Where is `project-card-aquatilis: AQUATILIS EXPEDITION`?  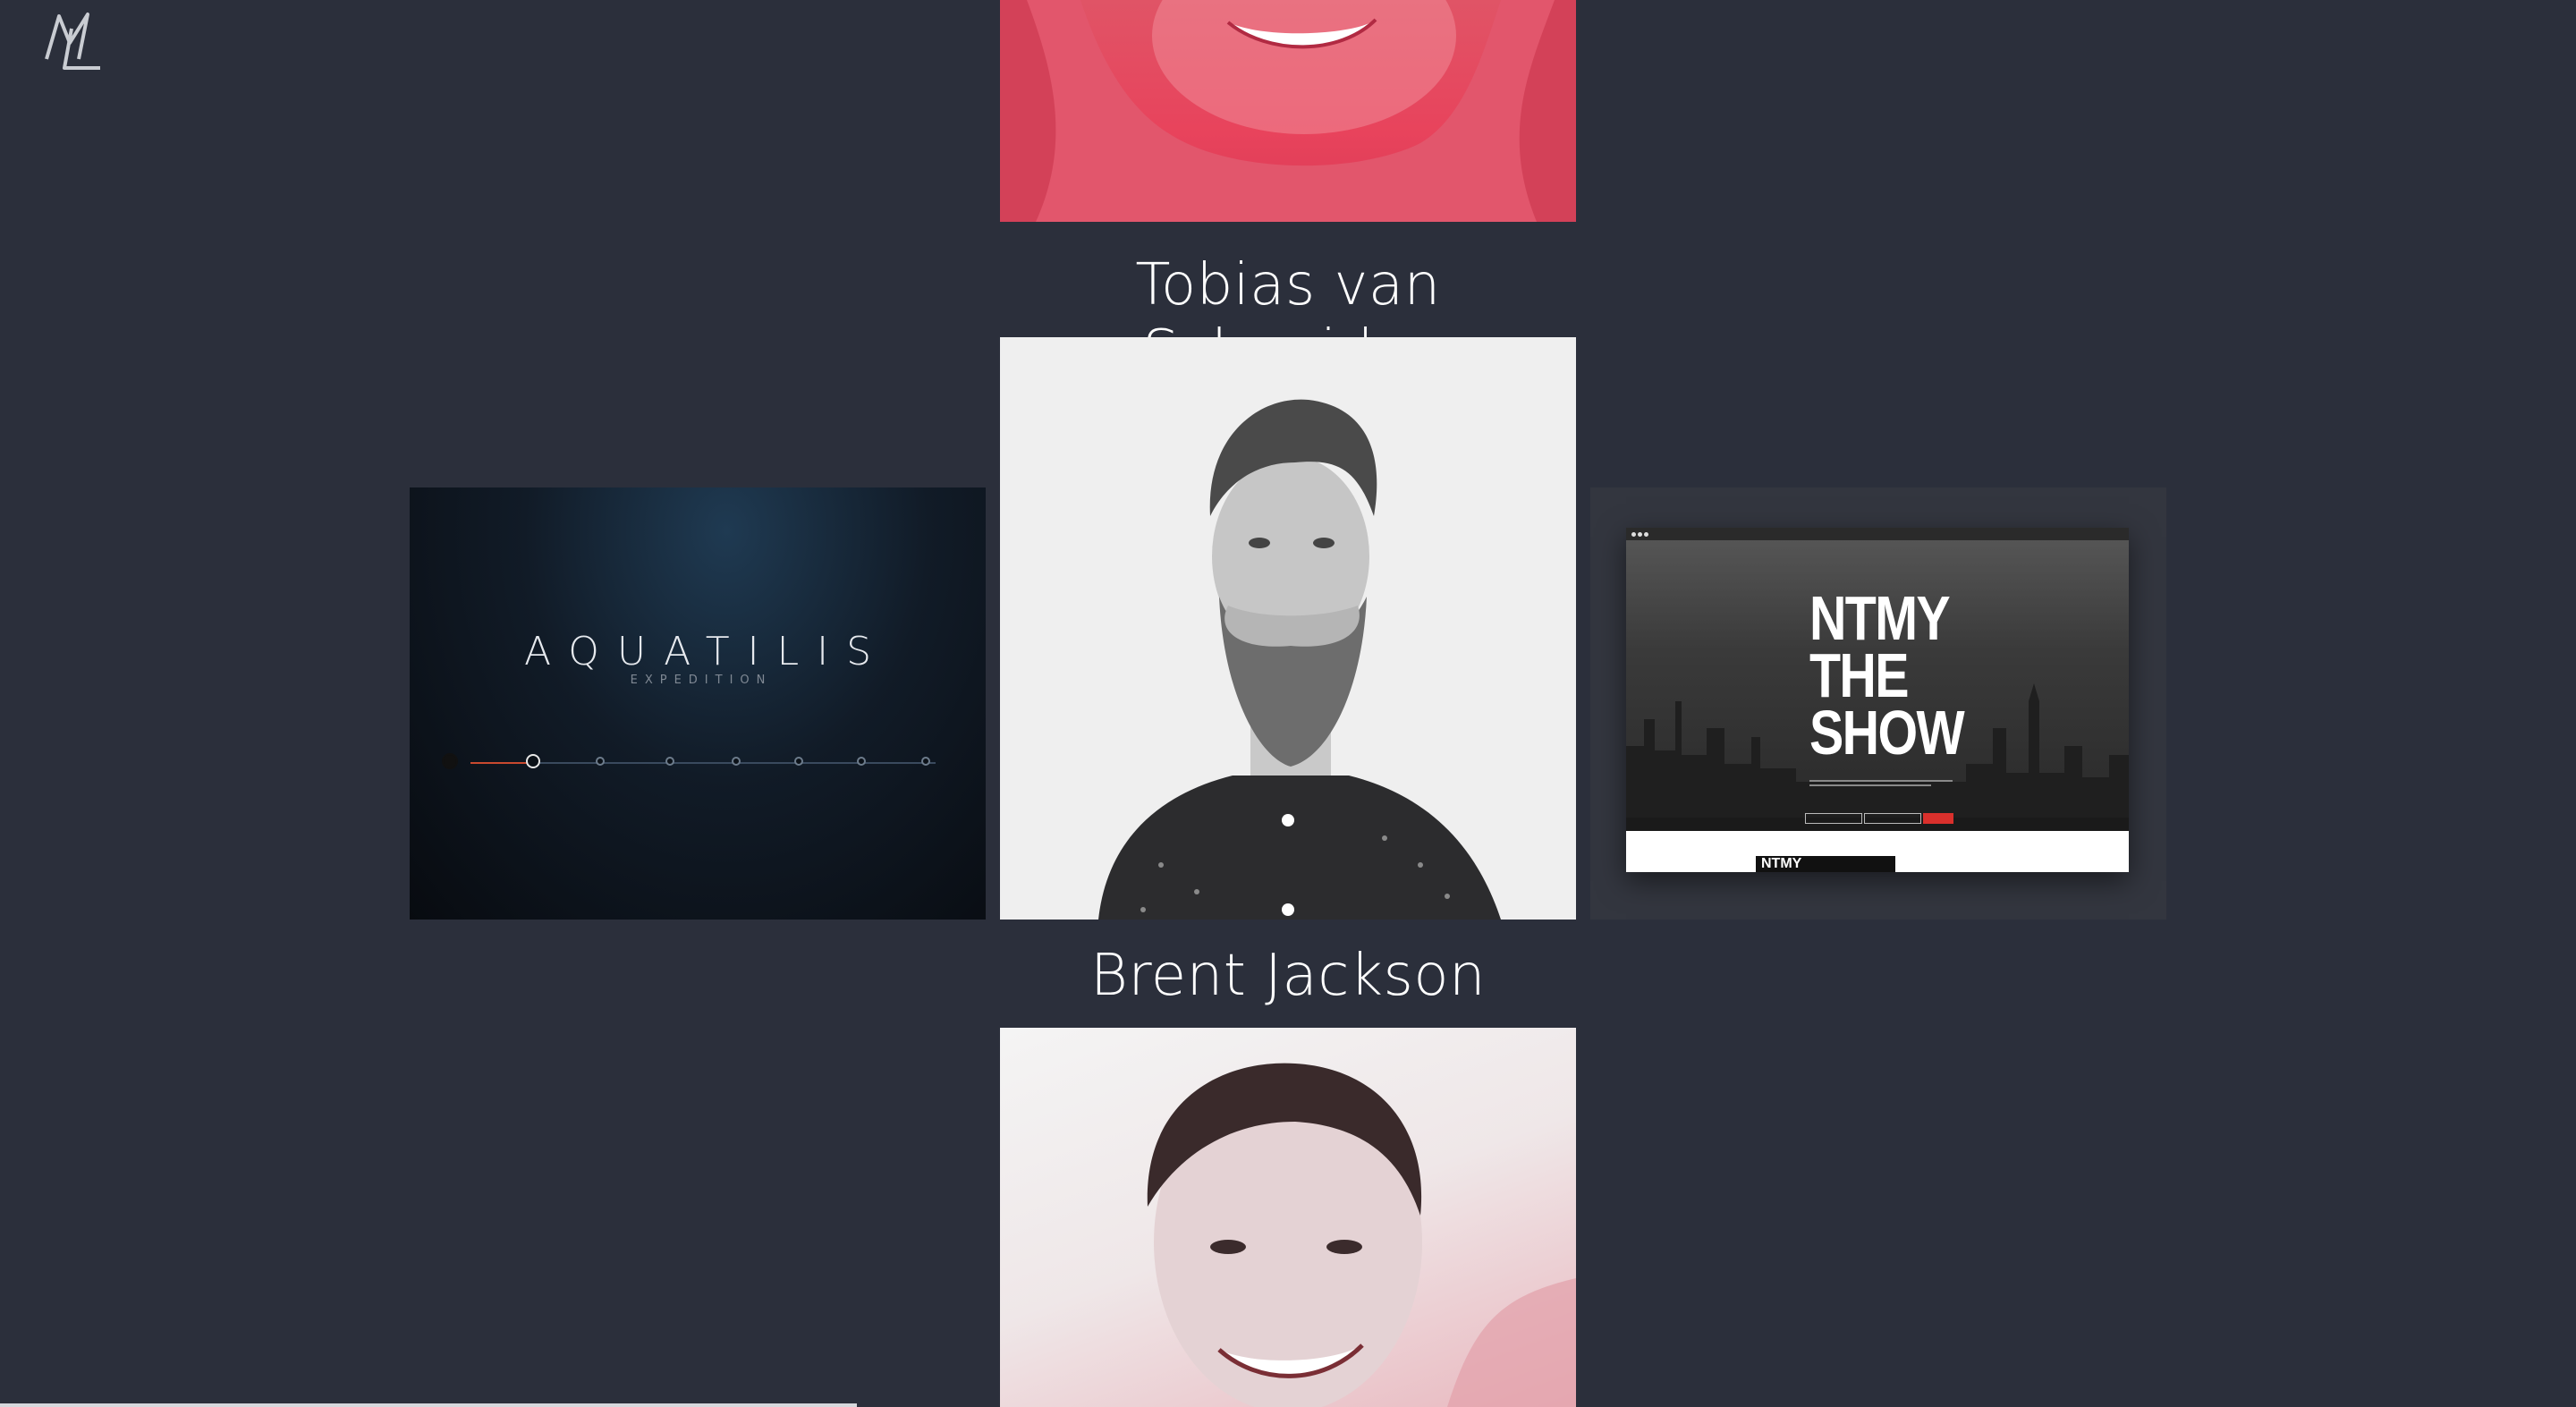 project-card-aquatilis: AQUATILIS EXPEDITION is located at coordinates (698, 703).